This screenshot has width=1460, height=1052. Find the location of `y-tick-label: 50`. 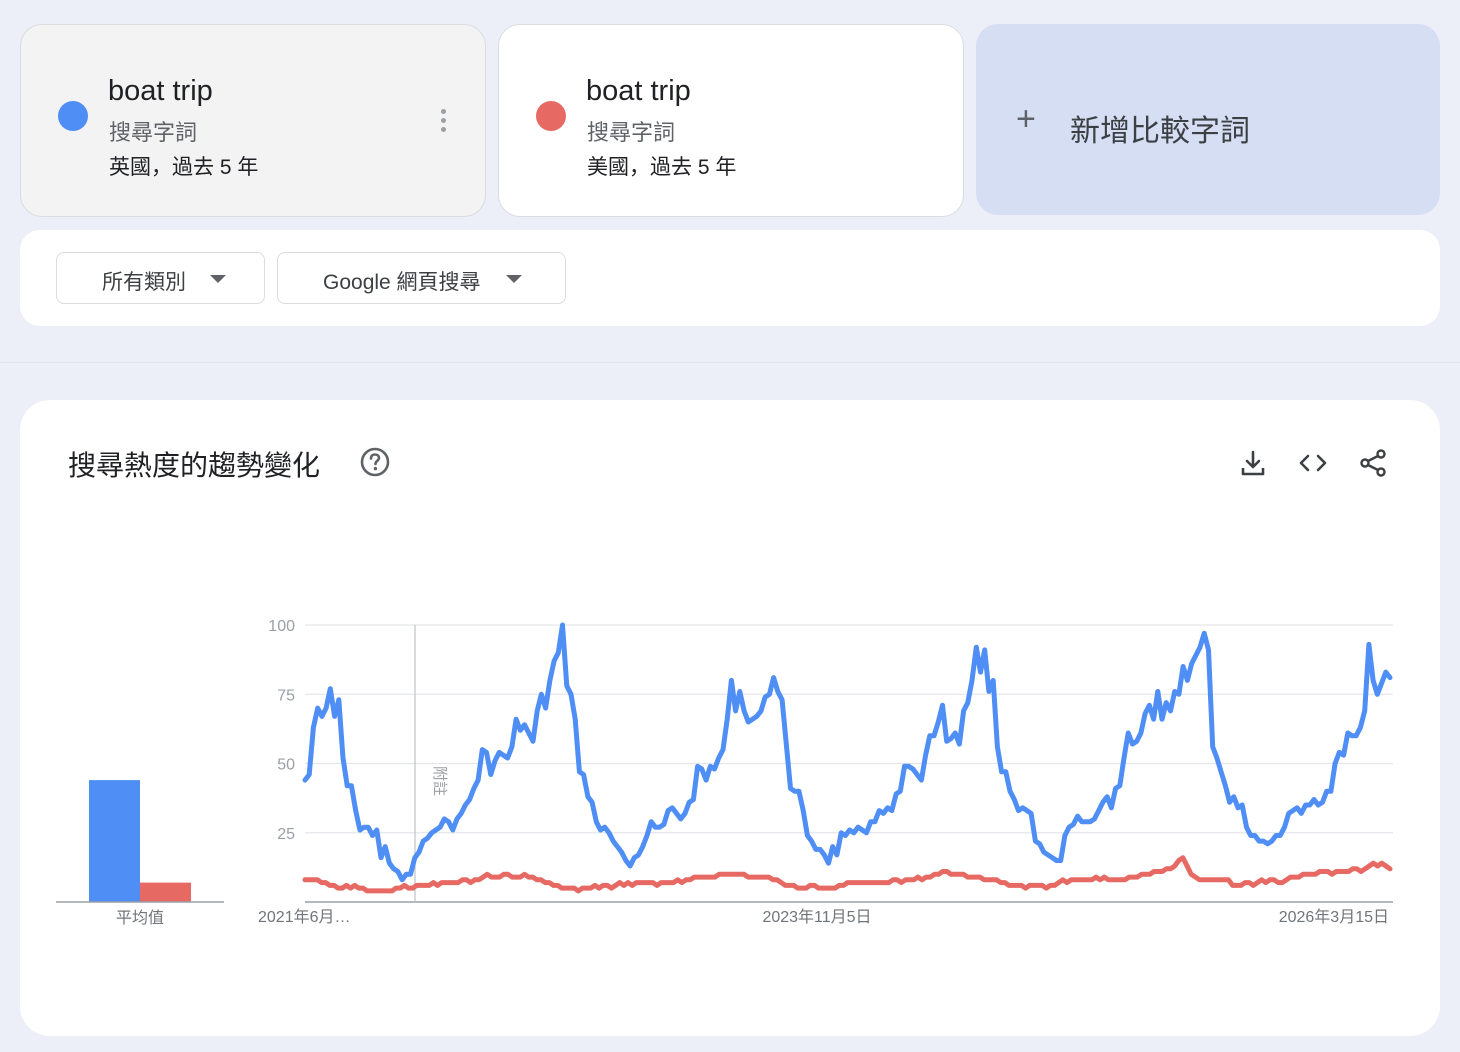

y-tick-label: 50 is located at coordinates (286, 765).